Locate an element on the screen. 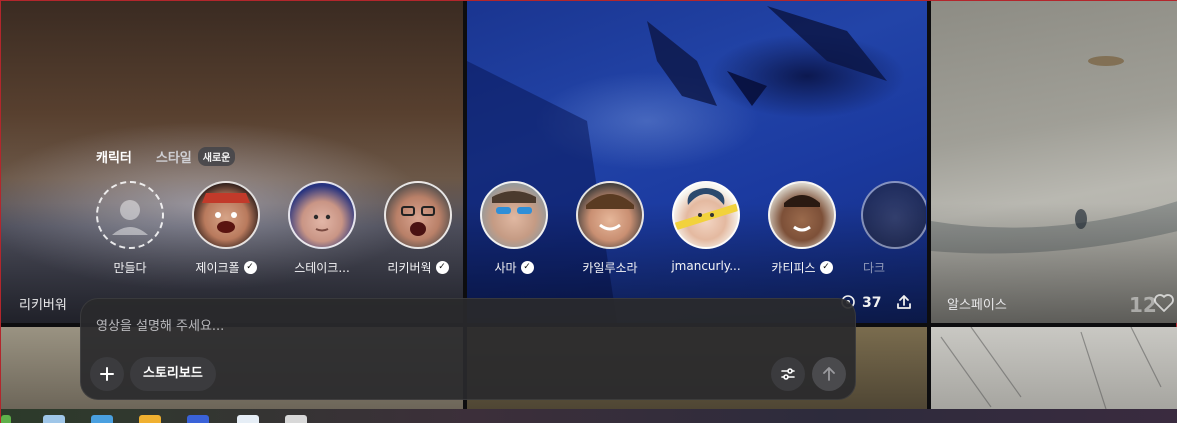 The height and width of the screenshot is (423, 1177). character-name-label: 만들다 is located at coordinates (130, 268).